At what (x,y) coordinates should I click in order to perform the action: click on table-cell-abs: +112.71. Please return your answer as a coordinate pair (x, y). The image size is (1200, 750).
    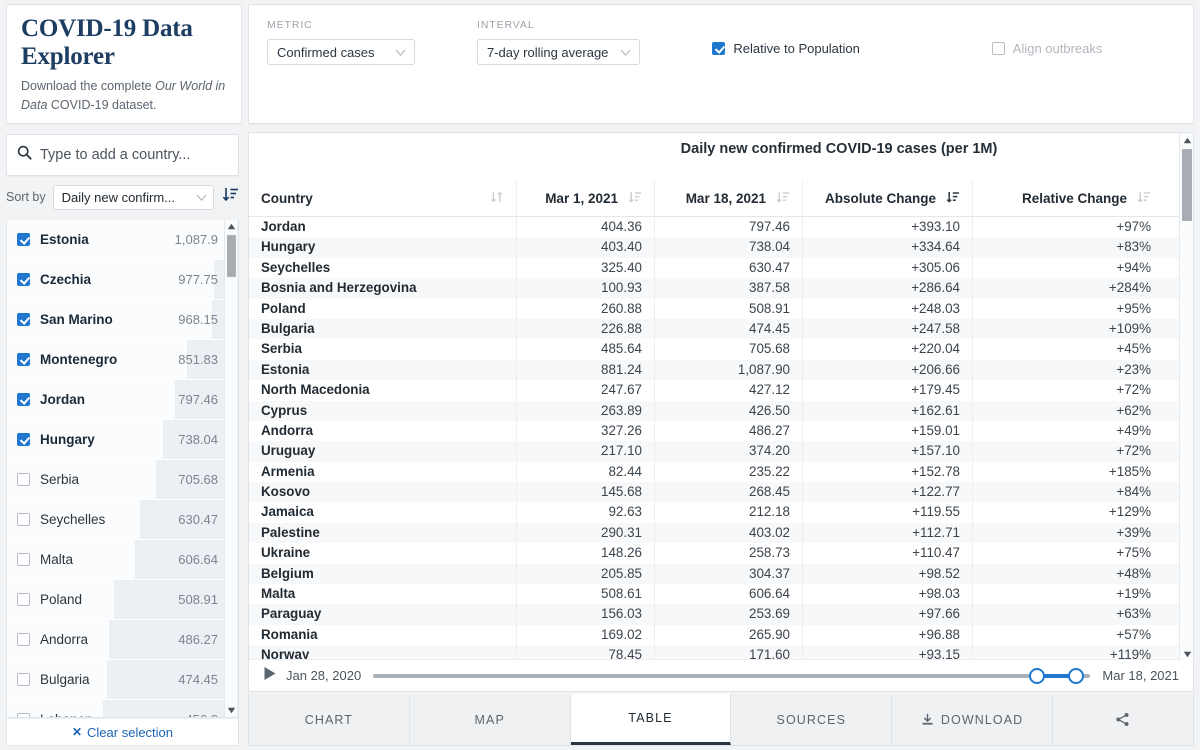
    Looking at the image, I should click on (888, 533).